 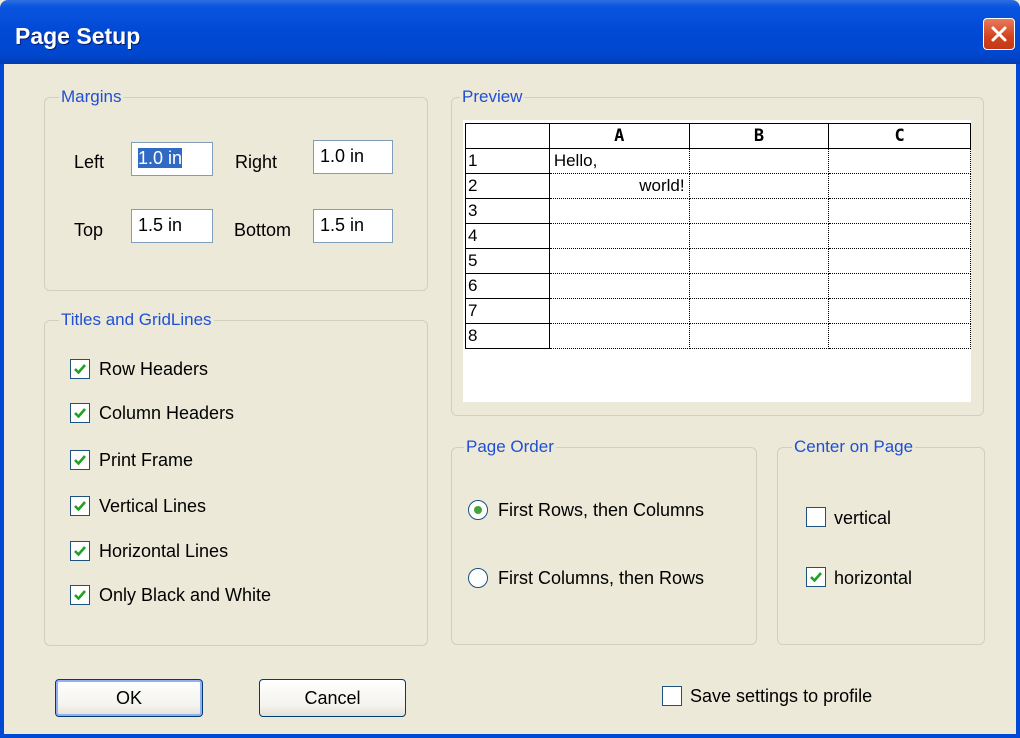 I want to click on checkbox-label: vertical, so click(x=863, y=518).